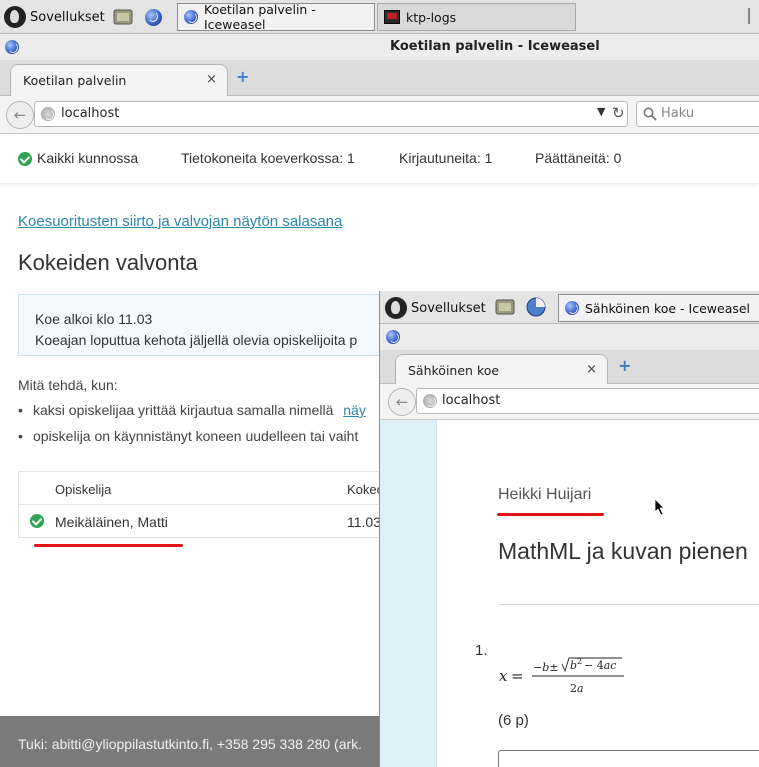  What do you see at coordinates (503, 676) in the screenshot?
I see `svg-text: x` at bounding box center [503, 676].